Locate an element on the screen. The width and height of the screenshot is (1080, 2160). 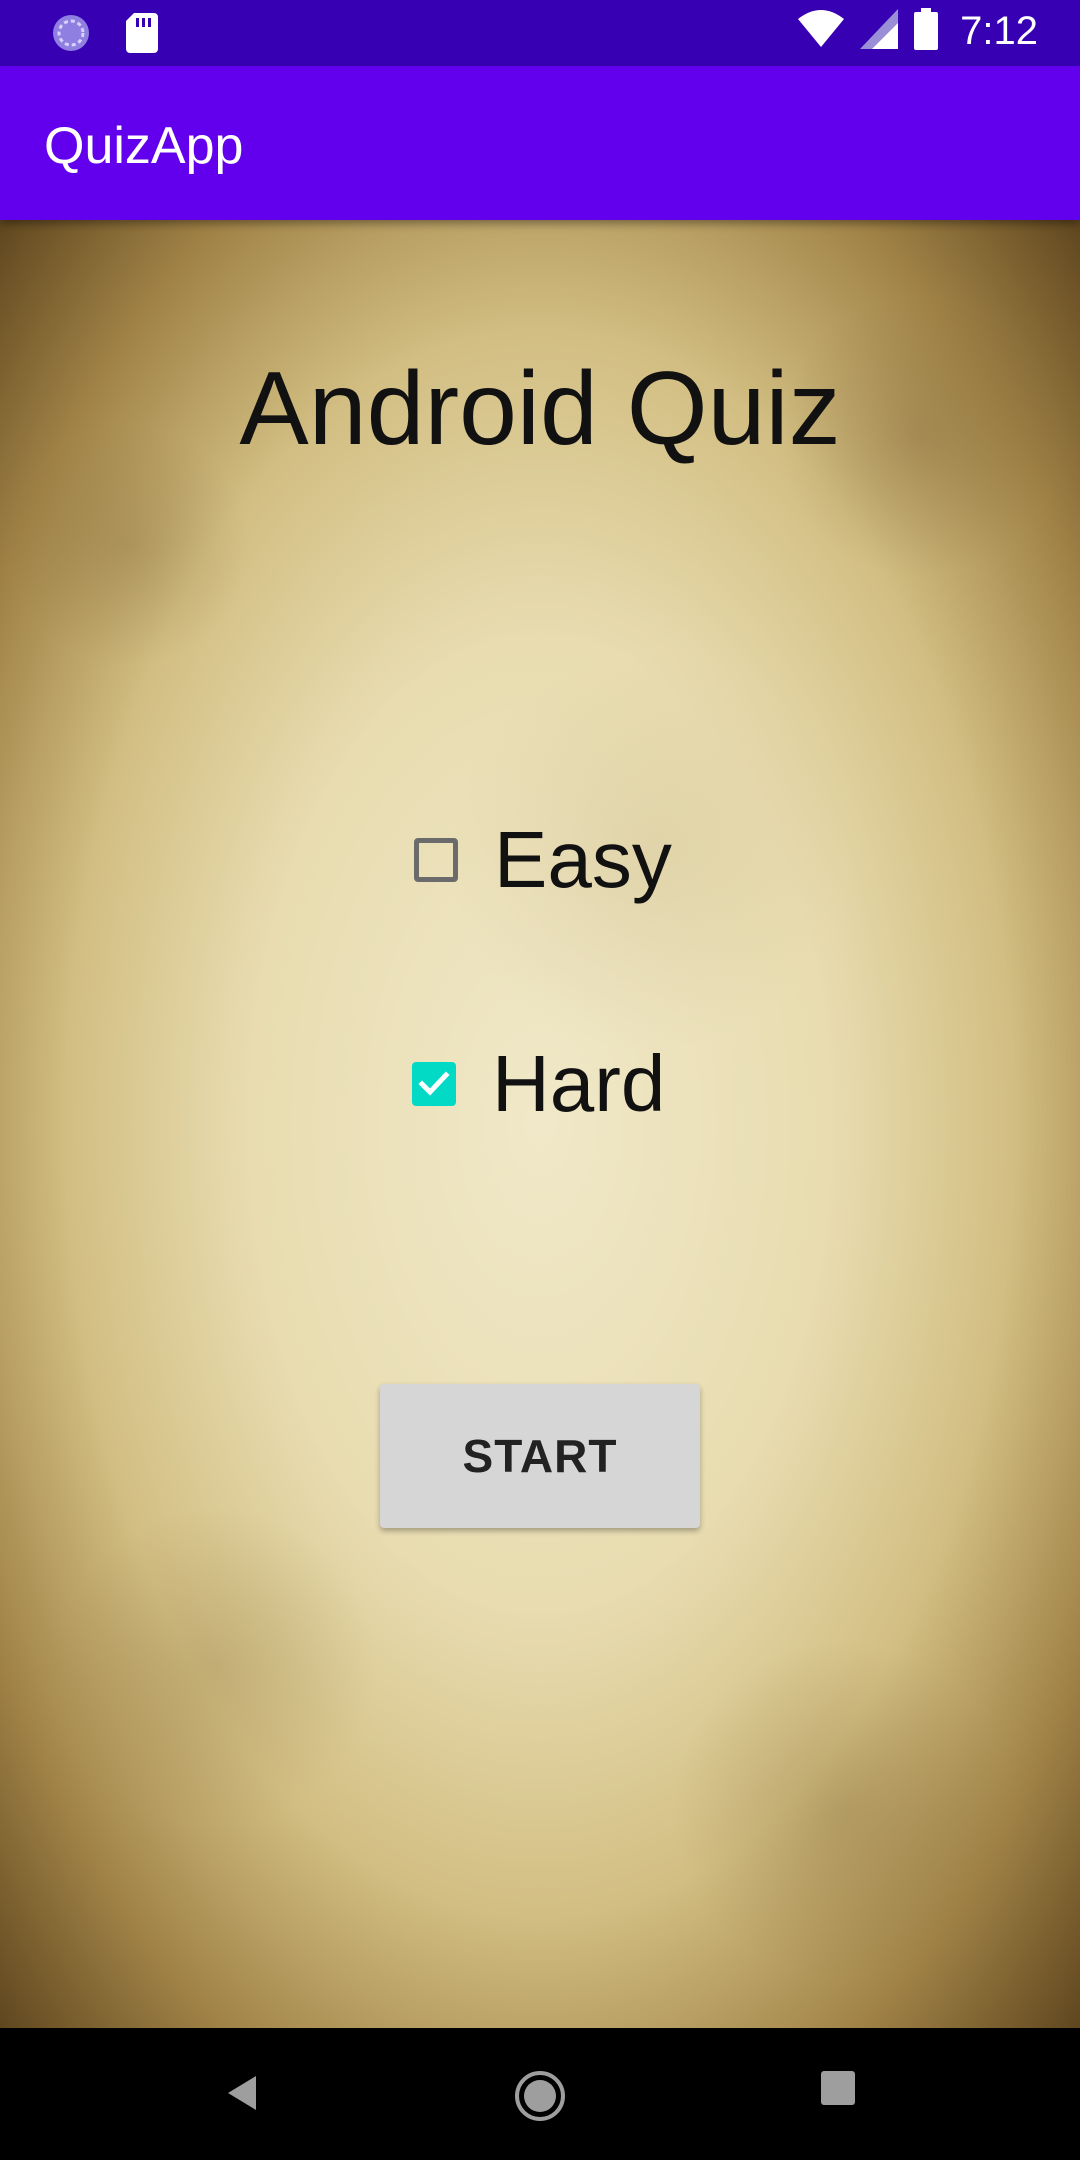
battery-icon is located at coordinates (926, 31).